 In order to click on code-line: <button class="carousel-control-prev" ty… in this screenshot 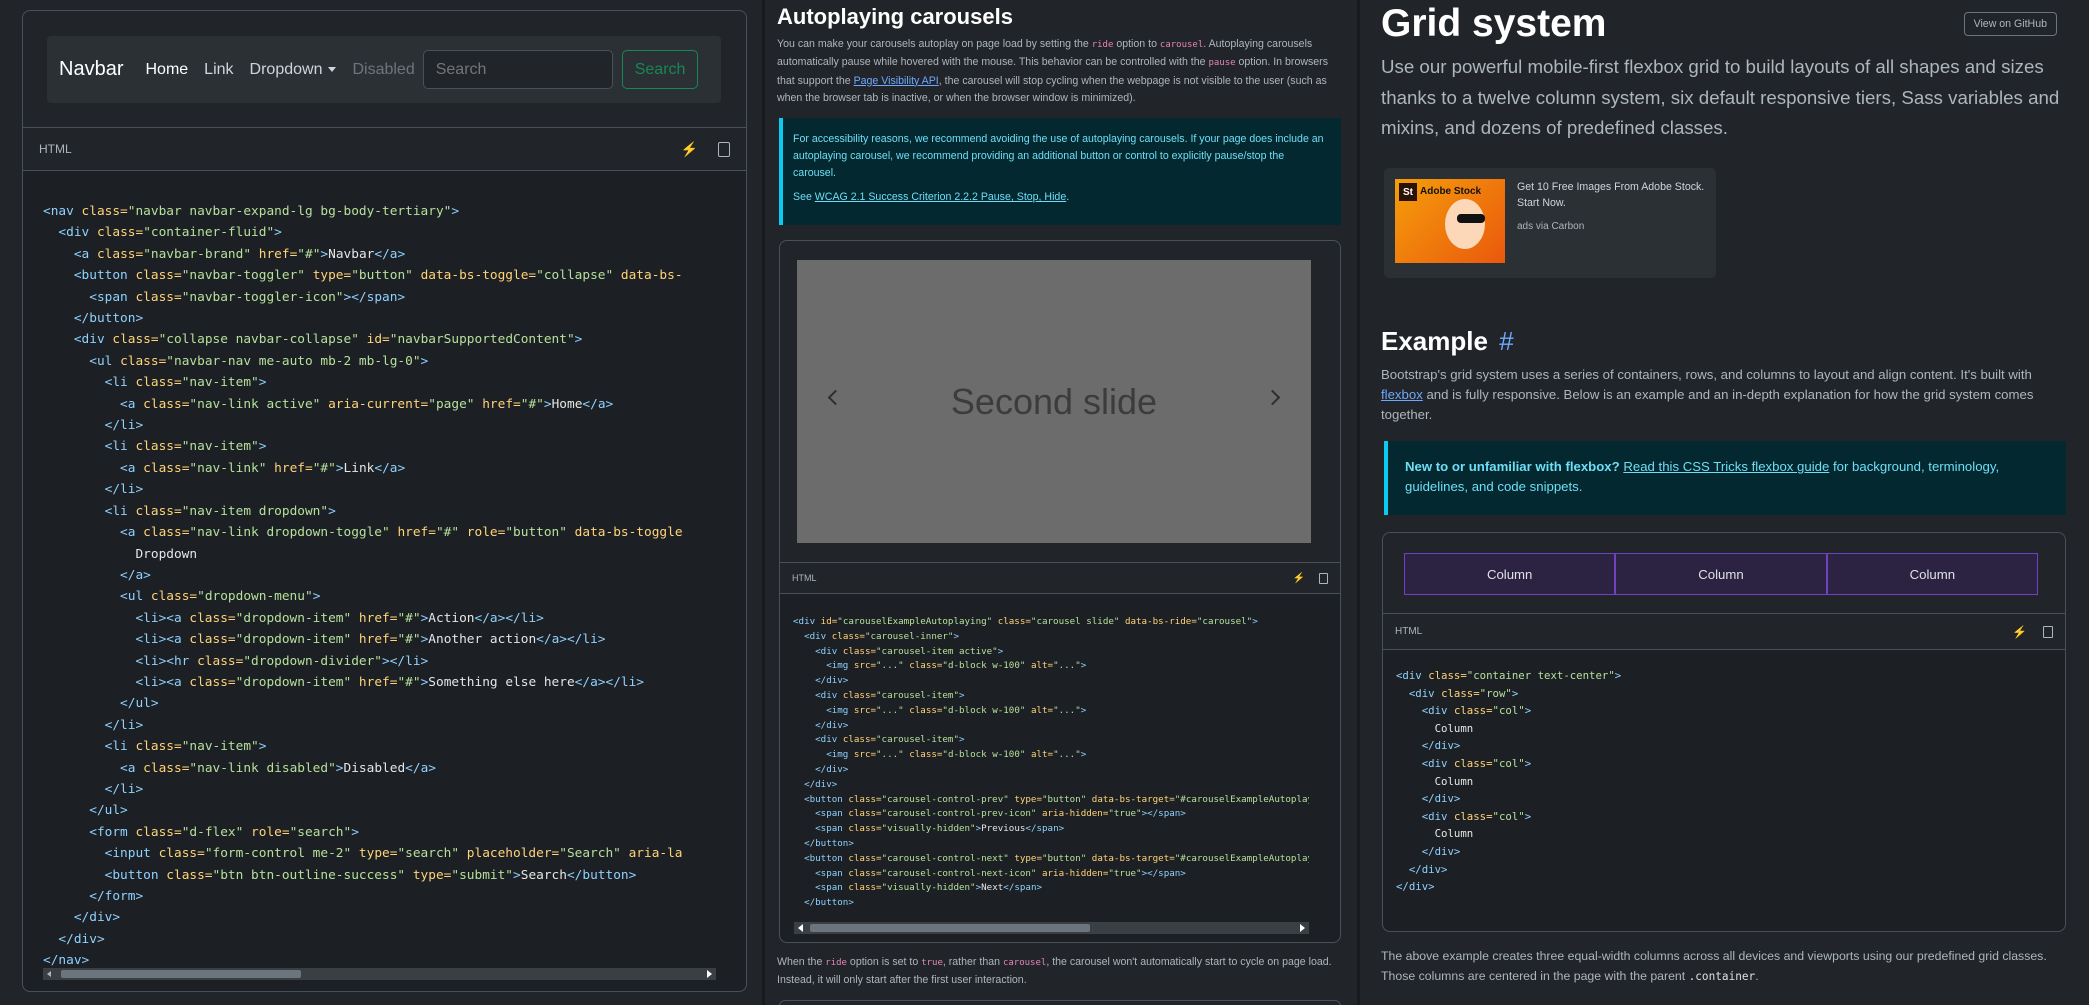, I will do `click(1051, 800)`.